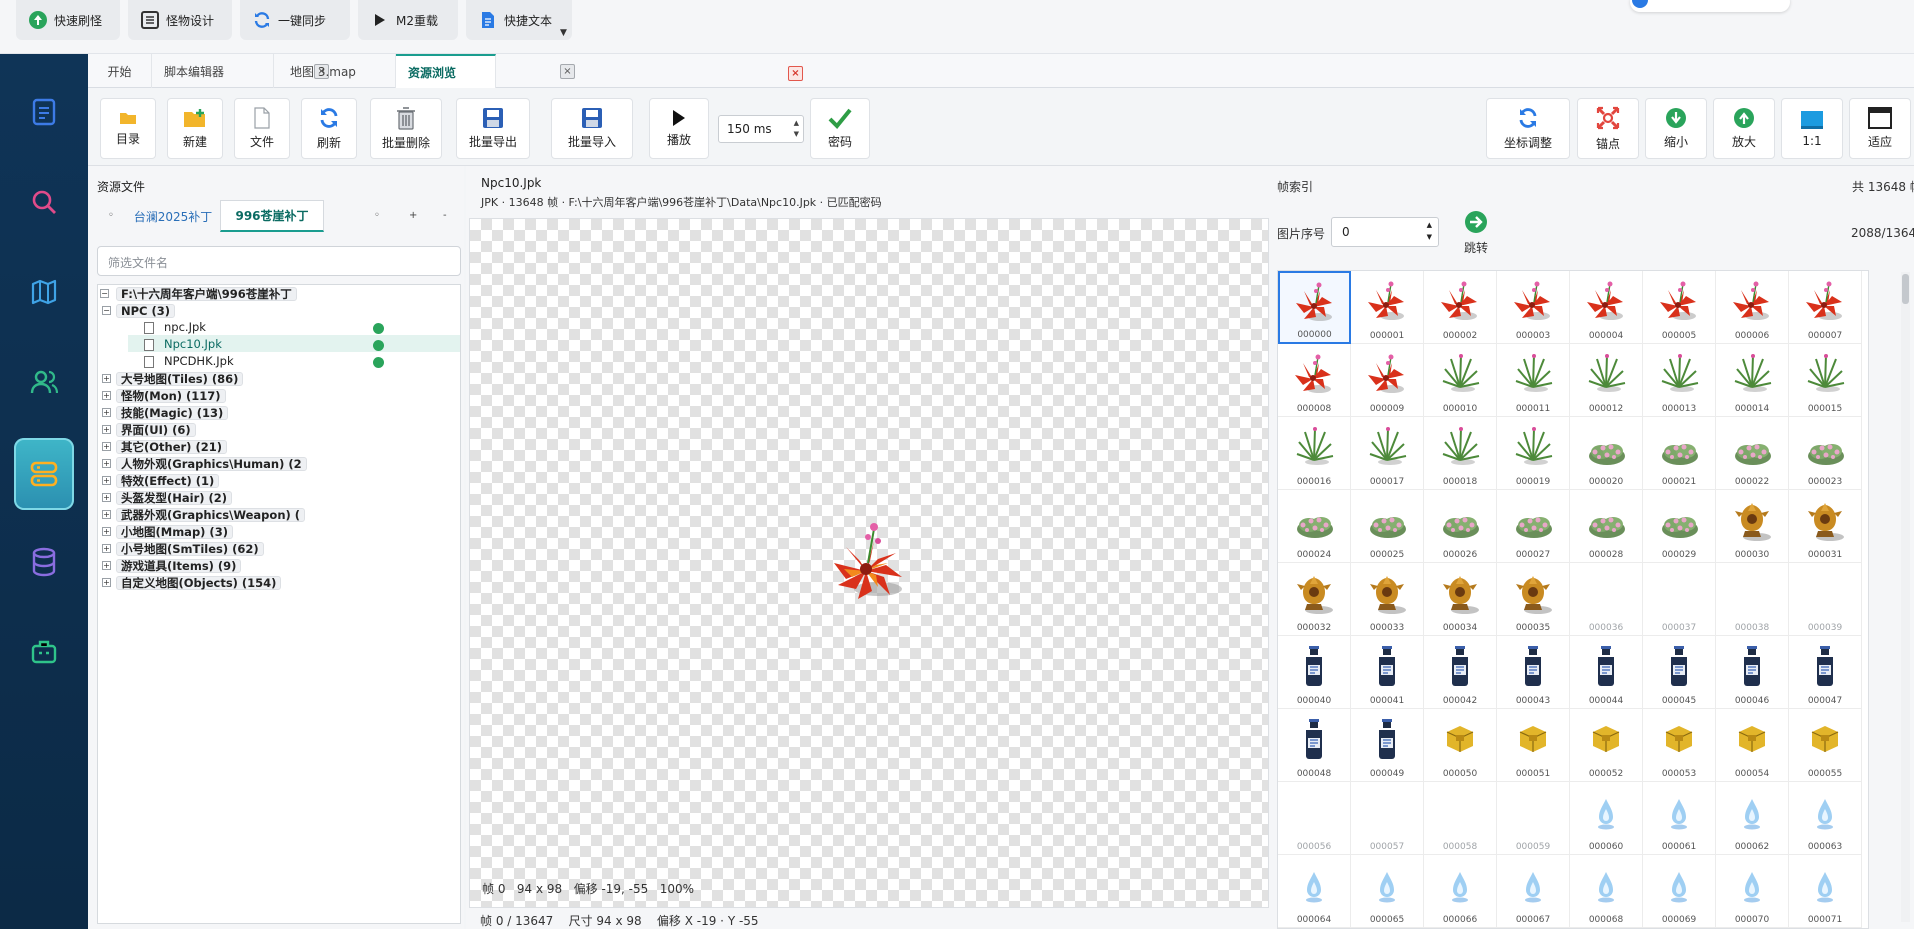 Image resolution: width=1914 pixels, height=929 pixels. I want to click on frame-thumbnail: 000039, so click(1825, 599).